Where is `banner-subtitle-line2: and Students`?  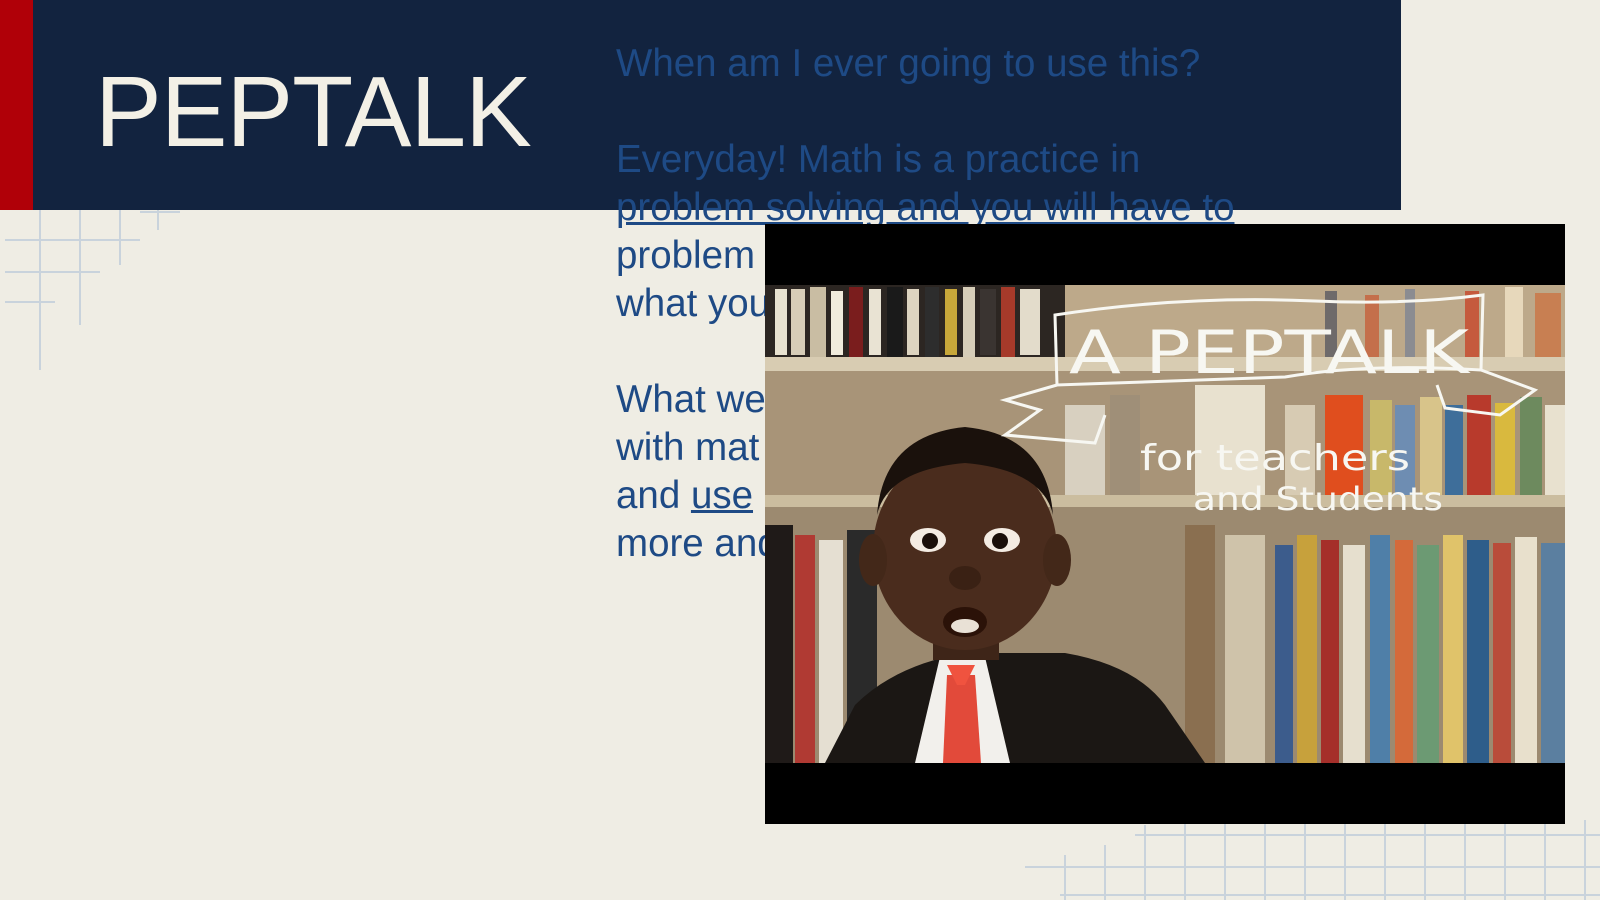
banner-subtitle-line2: and Students is located at coordinates (1318, 499).